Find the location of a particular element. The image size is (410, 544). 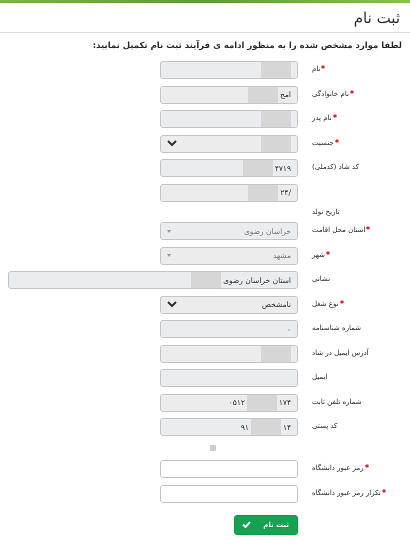

page-title: ثبت نام is located at coordinates (377, 18).